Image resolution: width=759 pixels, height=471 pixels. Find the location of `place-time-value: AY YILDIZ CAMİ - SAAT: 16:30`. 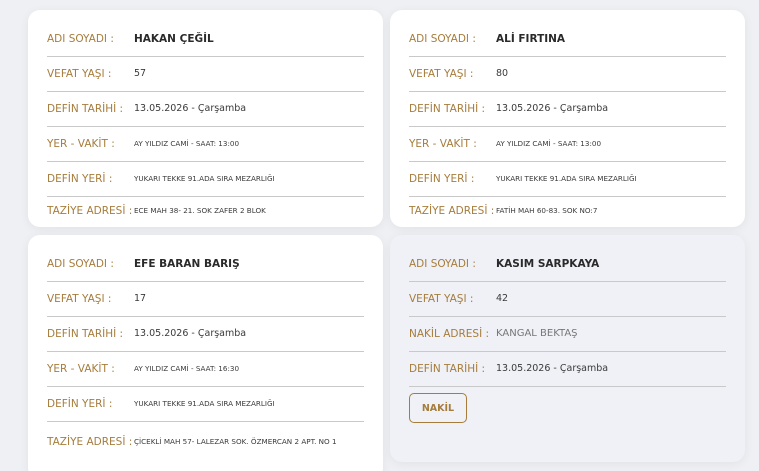

place-time-value: AY YILDIZ CAMİ - SAAT: 16:30 is located at coordinates (187, 368).